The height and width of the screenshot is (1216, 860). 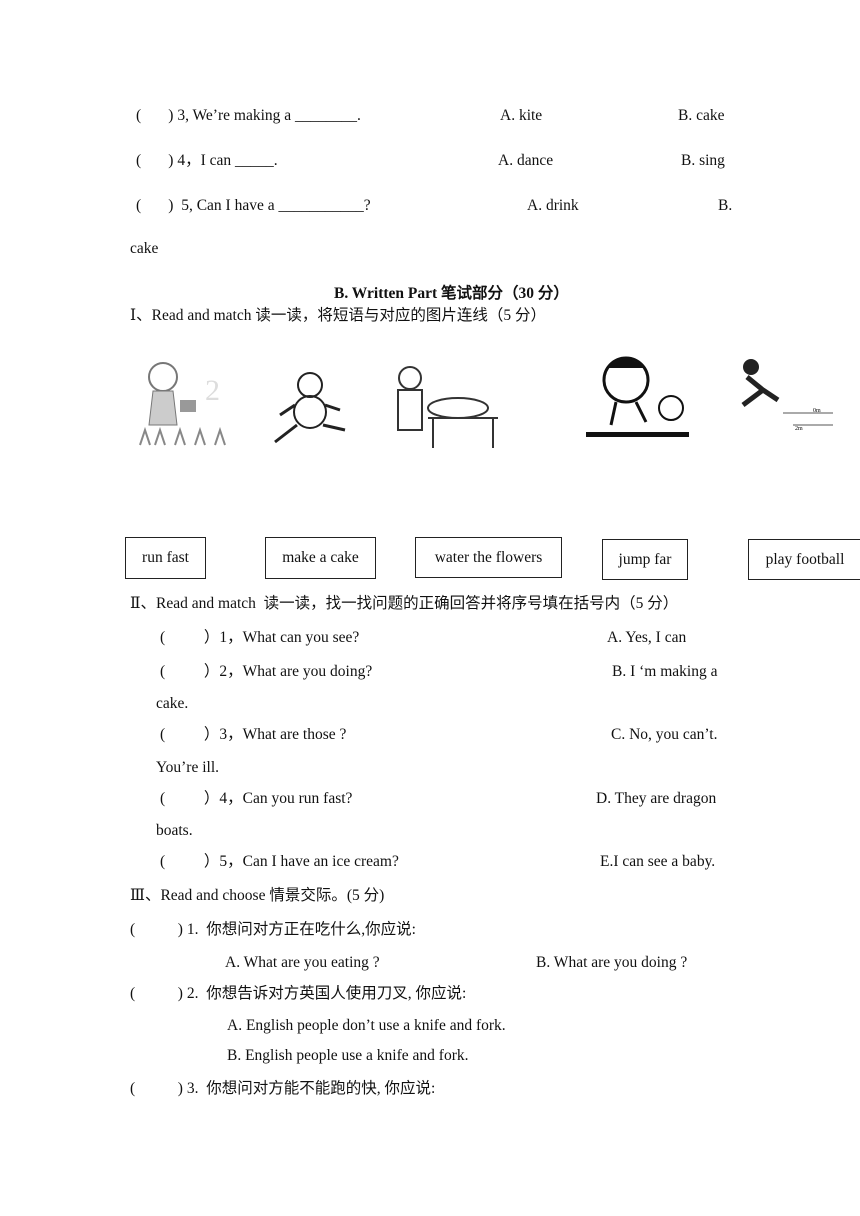 I want to click on phrase-run-fast: run fast, so click(x=165, y=558).